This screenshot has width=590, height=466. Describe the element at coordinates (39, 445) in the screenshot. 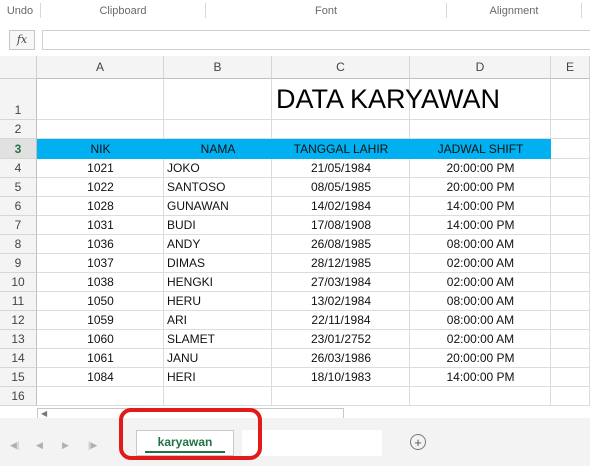

I see `prev-sheet-icon: ◀` at that location.